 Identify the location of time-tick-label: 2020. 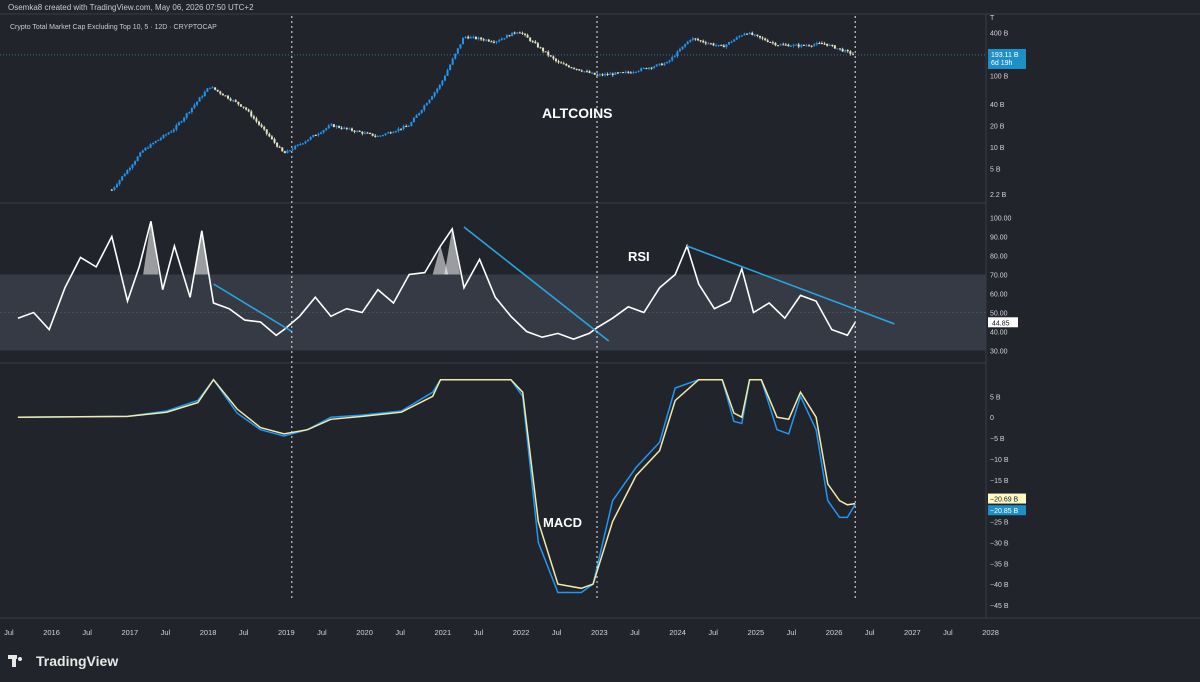
(364, 632).